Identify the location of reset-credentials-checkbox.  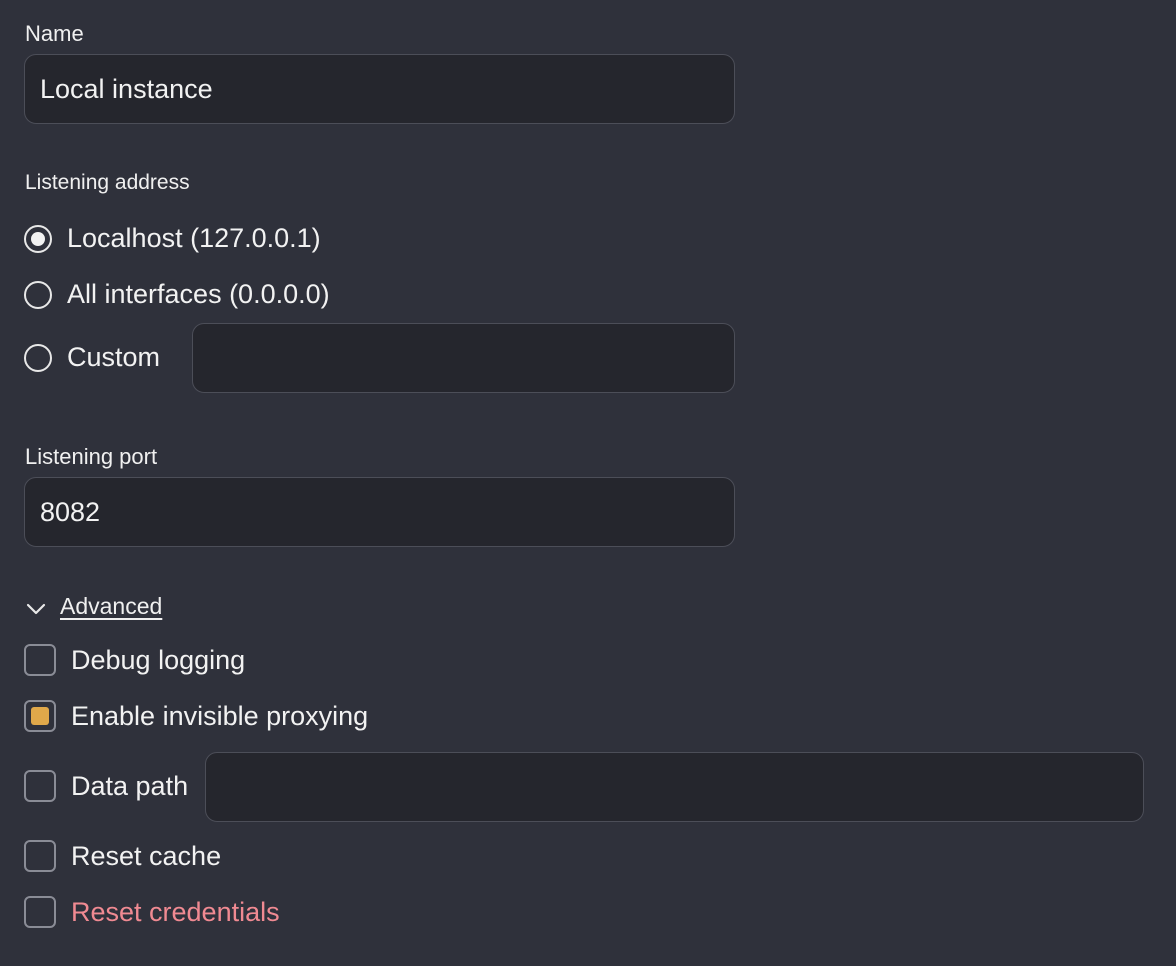
(40, 912).